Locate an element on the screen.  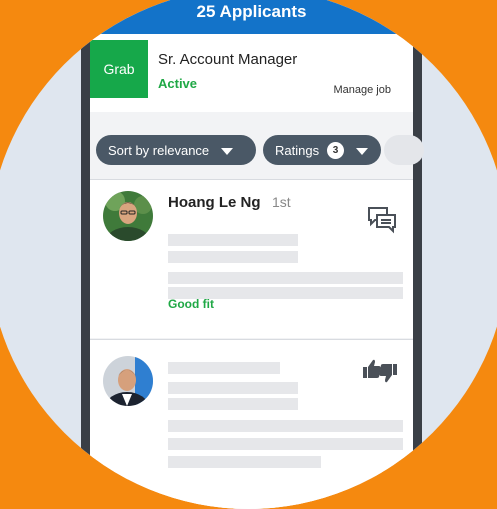
ratings-label: Ratings is located at coordinates (297, 150).